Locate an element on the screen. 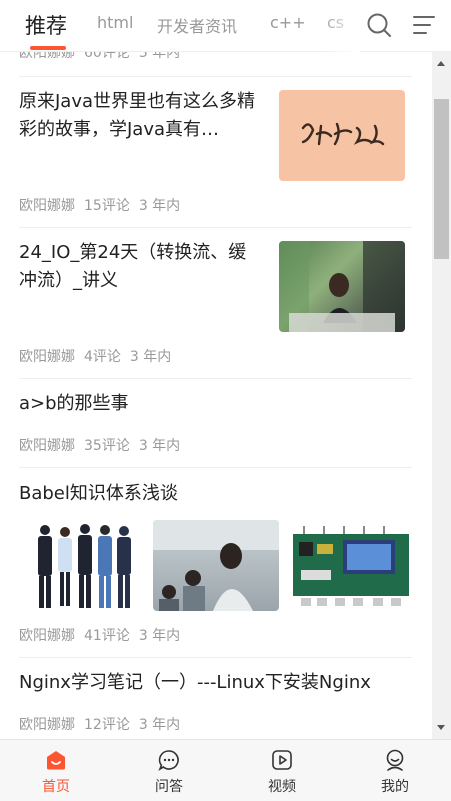 This screenshot has width=451, height=801. article-thumbnail-office is located at coordinates (342, 286).